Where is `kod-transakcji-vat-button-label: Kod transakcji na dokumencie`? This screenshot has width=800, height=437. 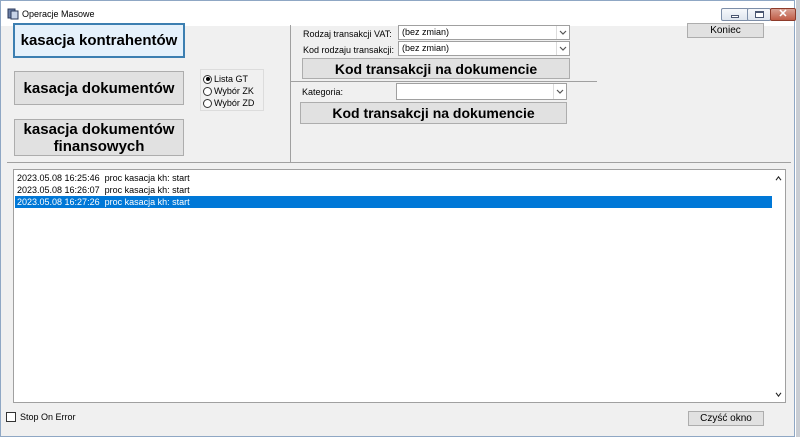
kod-transakcji-vat-button-label: Kod transakcji na dokumencie is located at coordinates (436, 68).